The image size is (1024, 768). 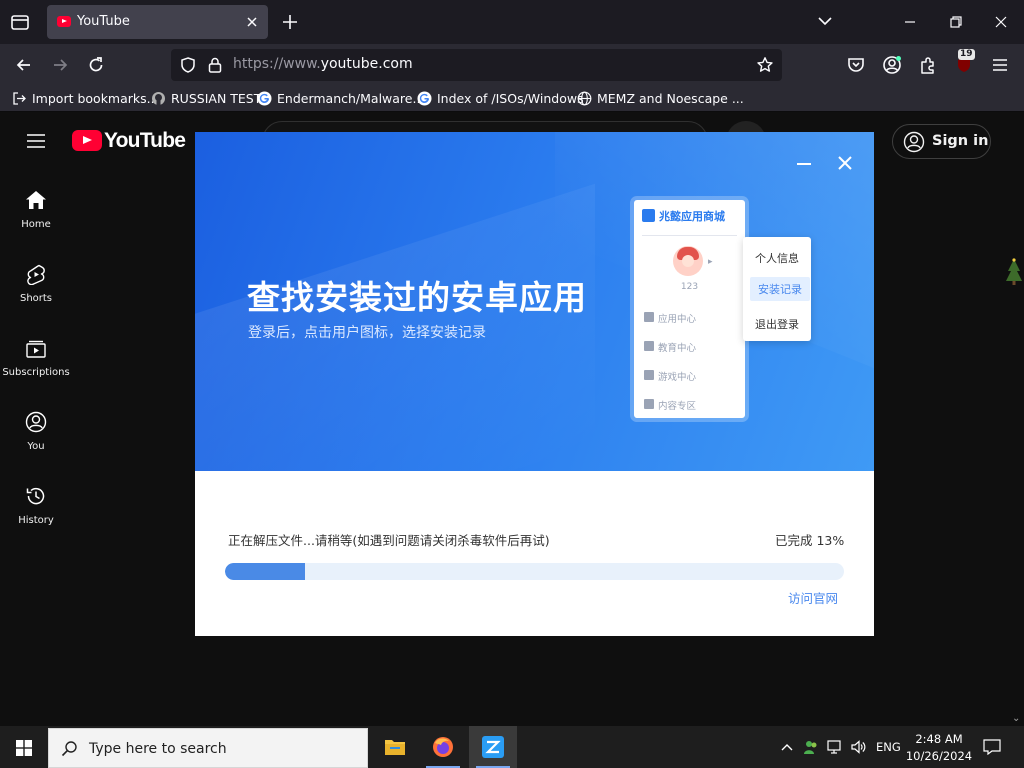 I want to click on mockup-menu-item: 内容专区, so click(x=670, y=405).